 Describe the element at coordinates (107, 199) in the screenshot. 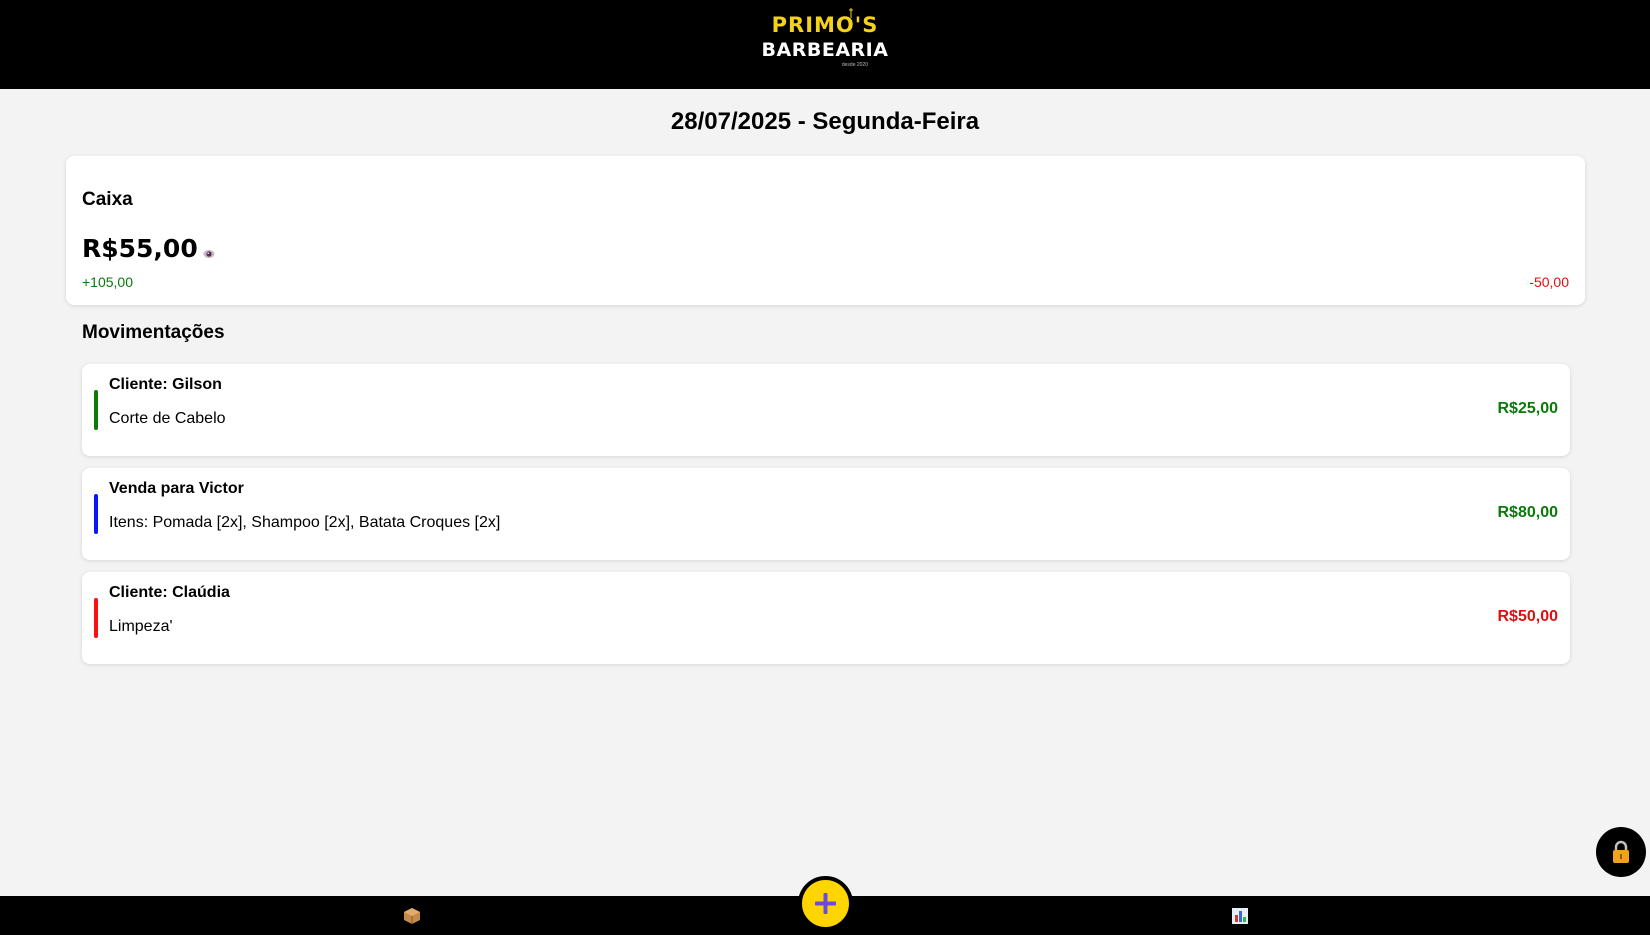

I see `cash-label: Caixa` at that location.